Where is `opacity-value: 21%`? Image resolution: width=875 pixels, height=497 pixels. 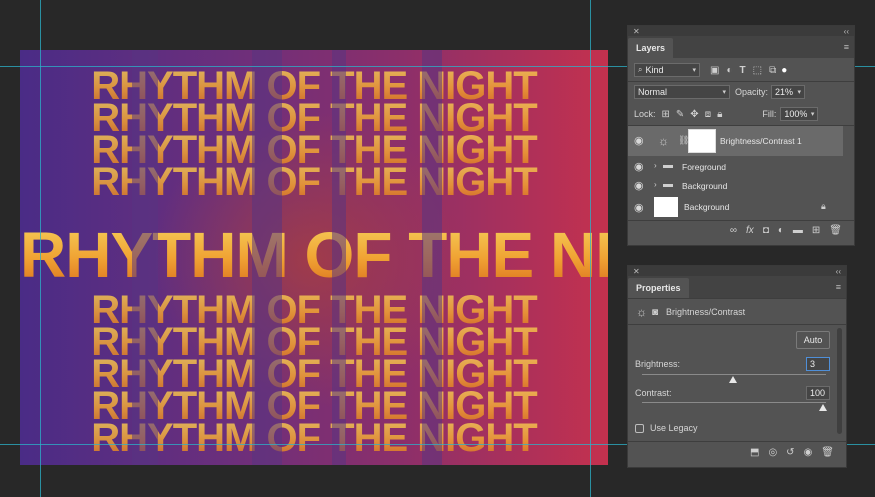 opacity-value: 21% is located at coordinates (784, 92).